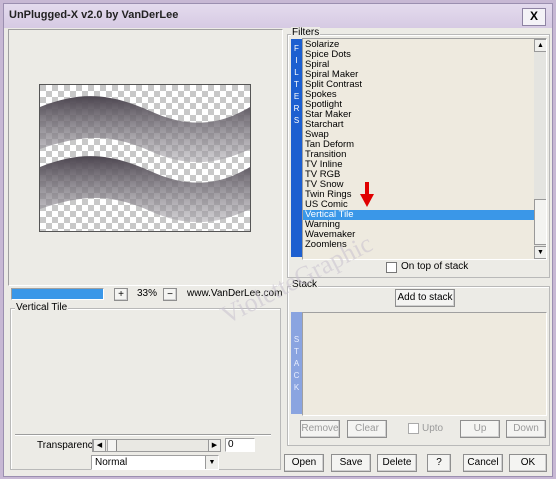 The image size is (556, 479). What do you see at coordinates (418, 125) in the screenshot?
I see `filter-item: Starchart` at bounding box center [418, 125].